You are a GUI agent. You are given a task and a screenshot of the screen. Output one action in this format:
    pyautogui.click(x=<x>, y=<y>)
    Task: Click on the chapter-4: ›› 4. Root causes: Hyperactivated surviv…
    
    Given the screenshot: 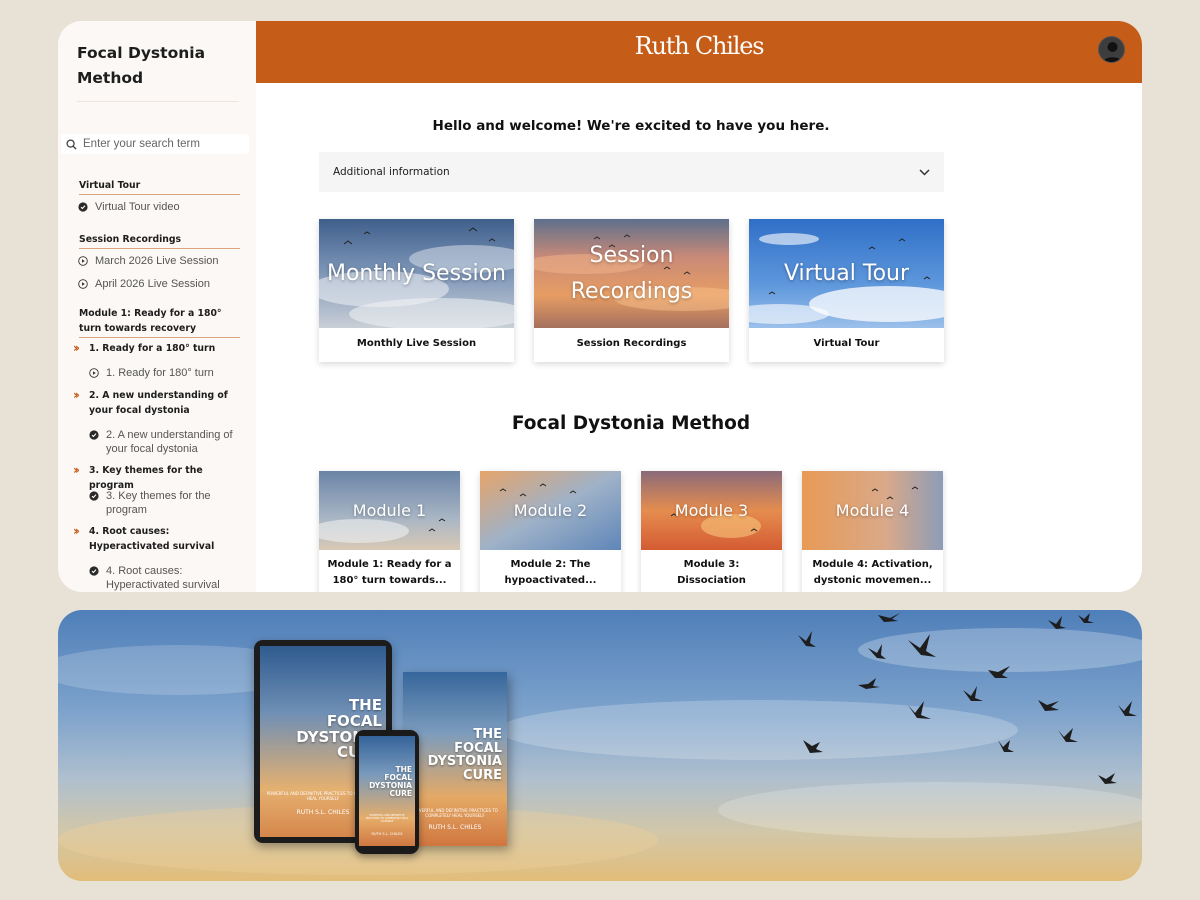 What is the action you would take?
    pyautogui.click(x=158, y=539)
    